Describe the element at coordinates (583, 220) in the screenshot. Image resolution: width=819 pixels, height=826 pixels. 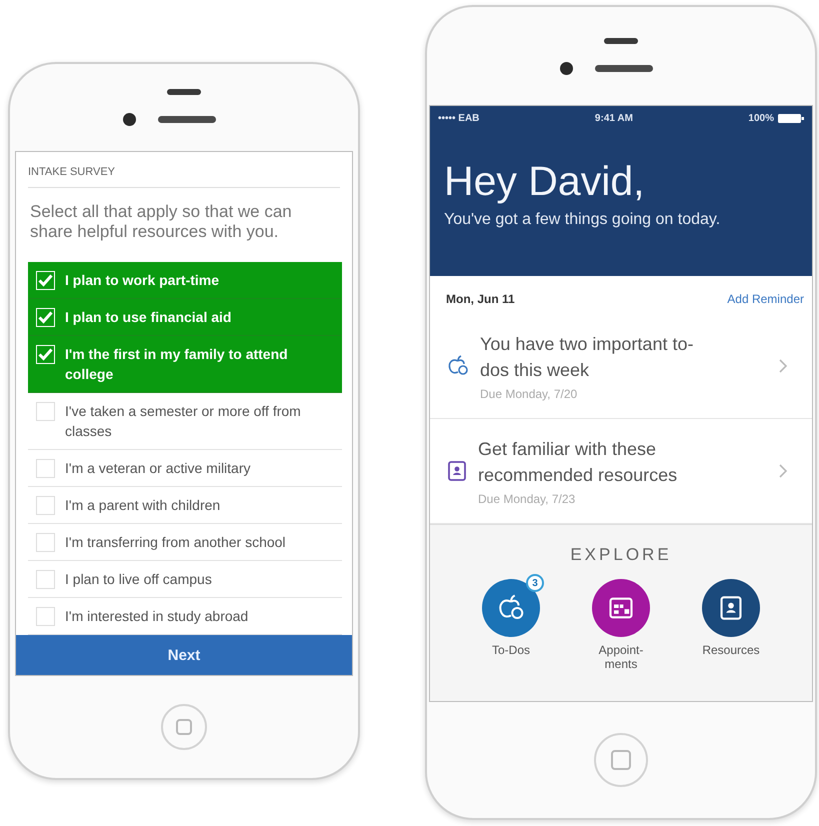
I see `greeting-subtitle: You've got a few things going on today.` at that location.